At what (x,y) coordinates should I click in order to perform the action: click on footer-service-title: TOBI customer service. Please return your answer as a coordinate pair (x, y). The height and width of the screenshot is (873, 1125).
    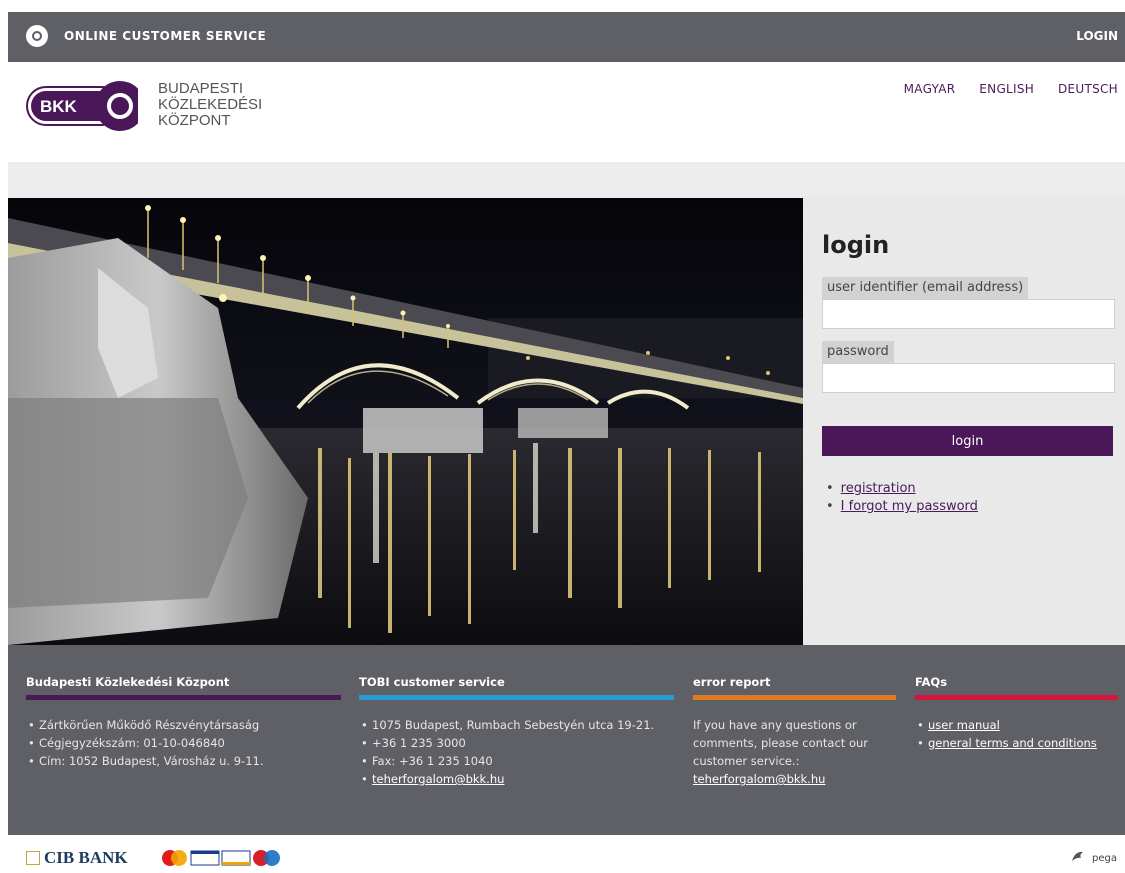
    Looking at the image, I should click on (432, 682).